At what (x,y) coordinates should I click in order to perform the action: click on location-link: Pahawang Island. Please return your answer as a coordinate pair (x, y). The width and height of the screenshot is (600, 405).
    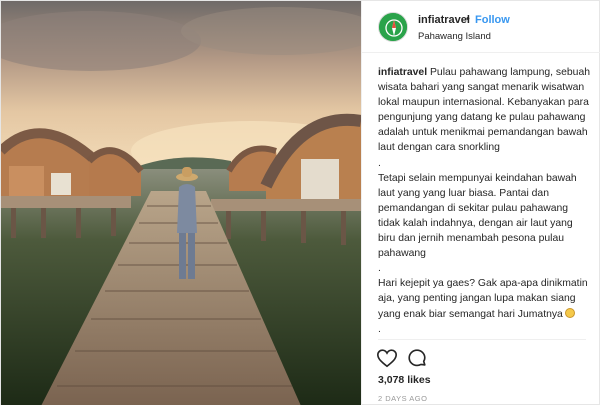
    Looking at the image, I should click on (454, 36).